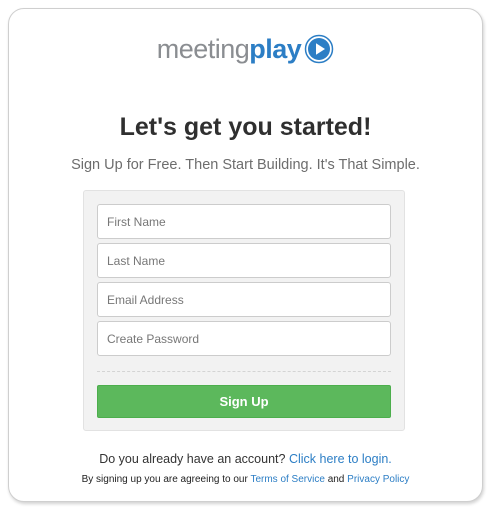  Describe the element at coordinates (164, 479) in the screenshot. I see `terms-prefix: By signing up you are agreeing to our` at that location.